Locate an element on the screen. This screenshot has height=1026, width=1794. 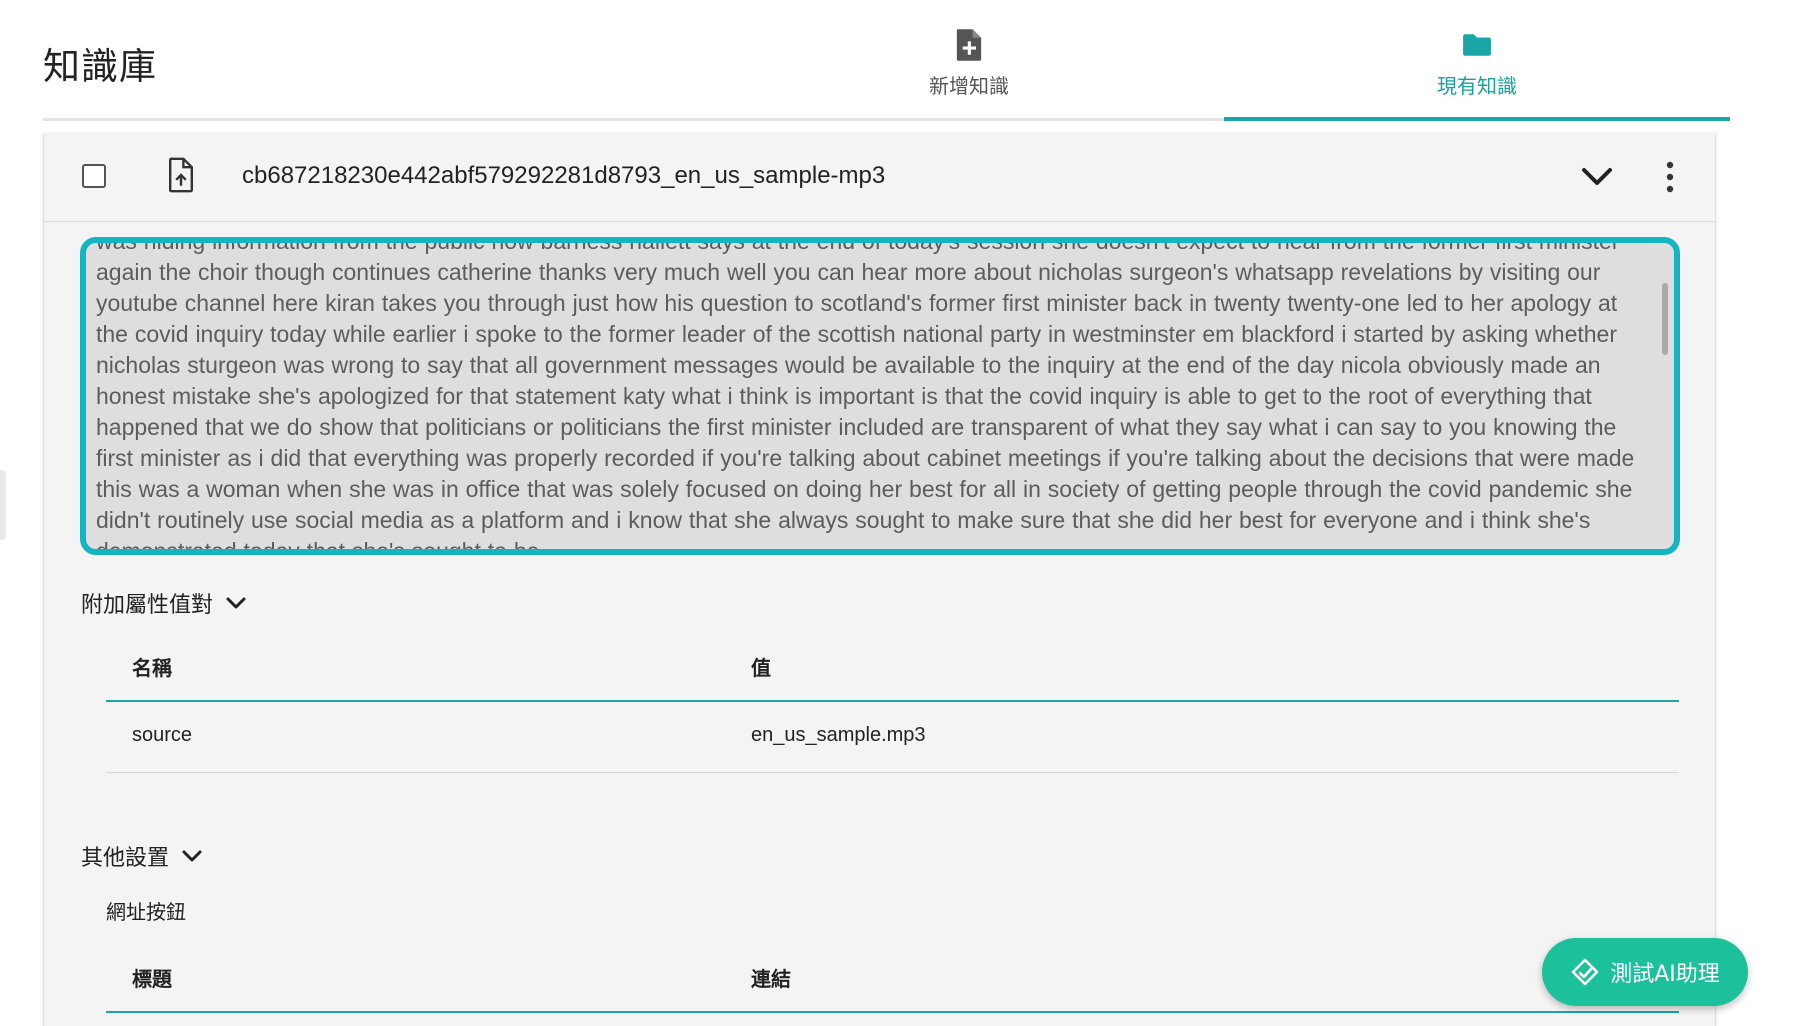
column-header-value: 值 is located at coordinates (761, 668).